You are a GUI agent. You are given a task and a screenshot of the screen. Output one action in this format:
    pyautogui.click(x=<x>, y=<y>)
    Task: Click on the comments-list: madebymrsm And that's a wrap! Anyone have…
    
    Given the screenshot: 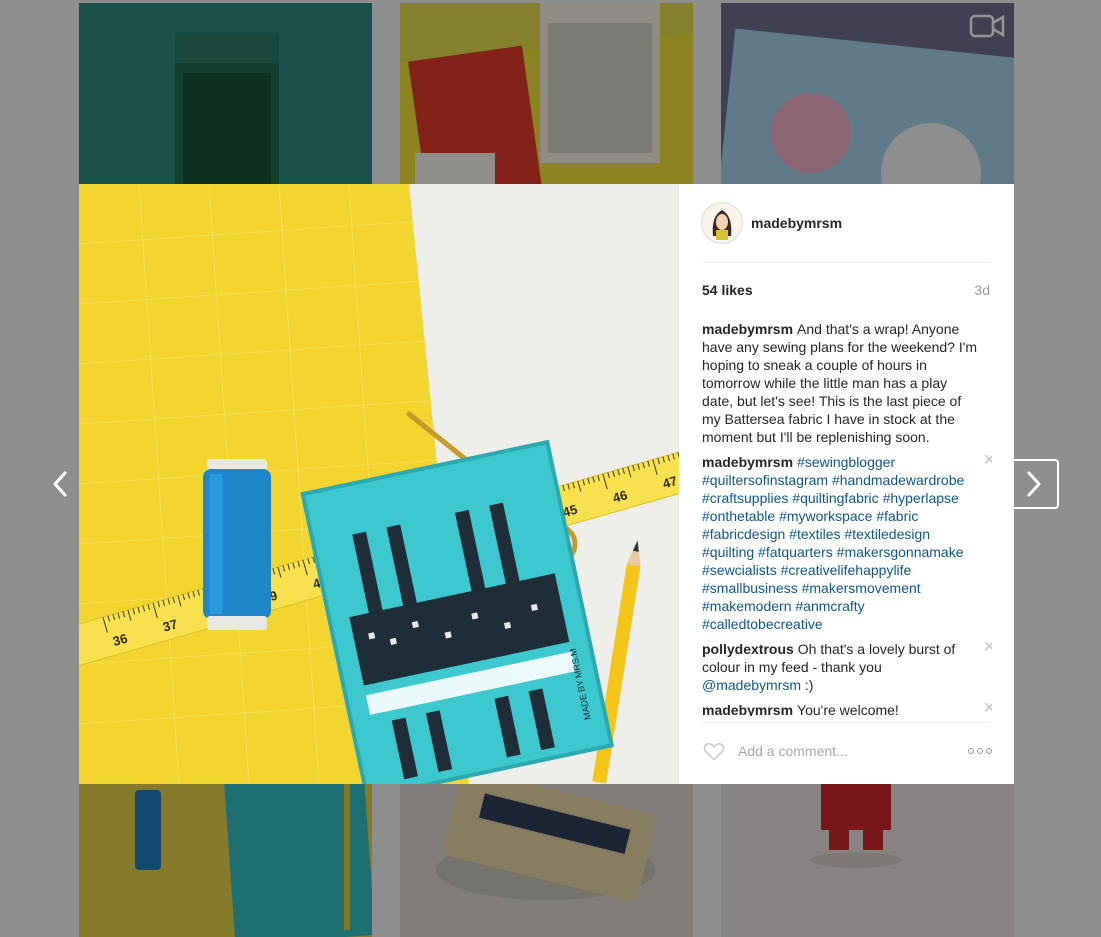 What is the action you would take?
    pyautogui.click(x=847, y=518)
    